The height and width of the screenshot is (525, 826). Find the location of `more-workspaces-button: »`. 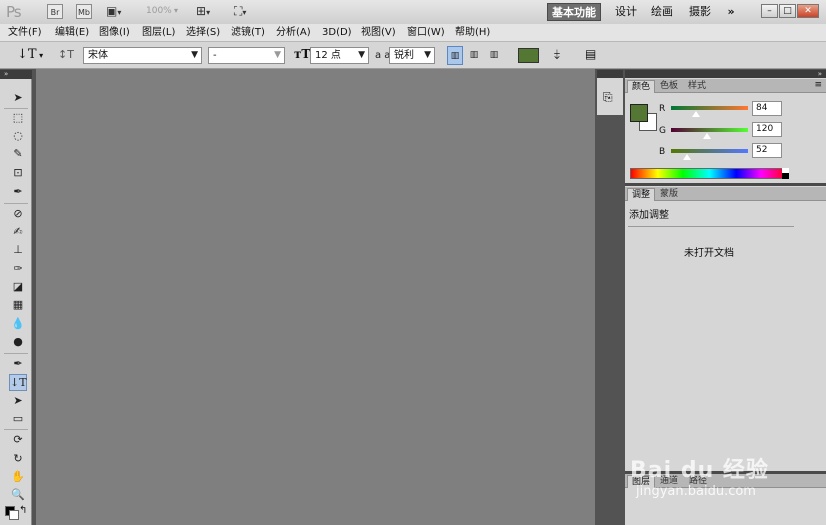

more-workspaces-button: » is located at coordinates (731, 12).